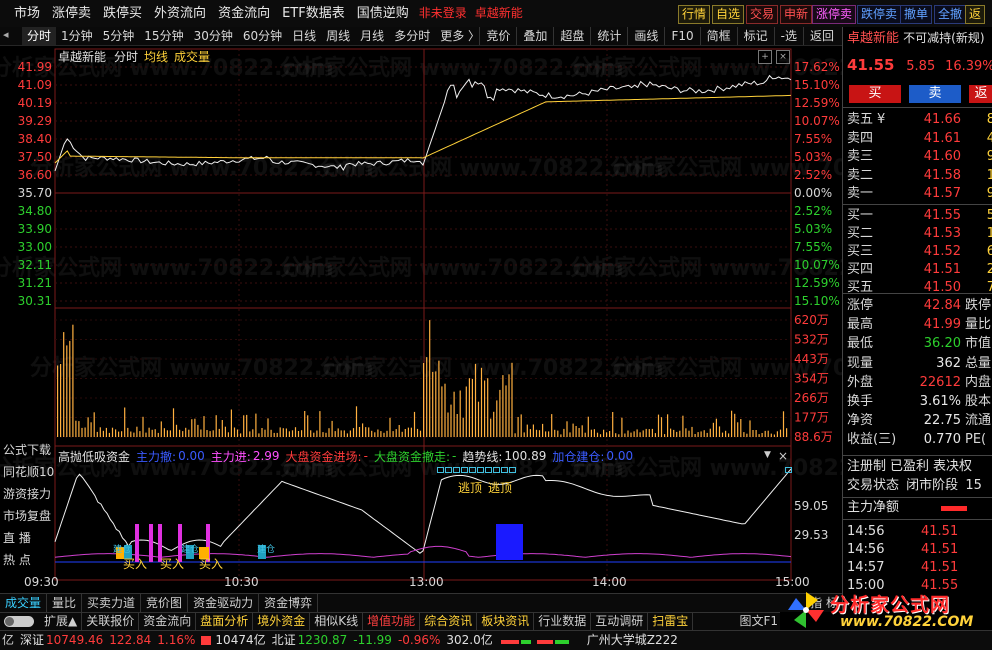 This screenshot has height=650, width=992. What do you see at coordinates (163, 36) in the screenshot?
I see `period-tab-3: 15分钟` at bounding box center [163, 36].